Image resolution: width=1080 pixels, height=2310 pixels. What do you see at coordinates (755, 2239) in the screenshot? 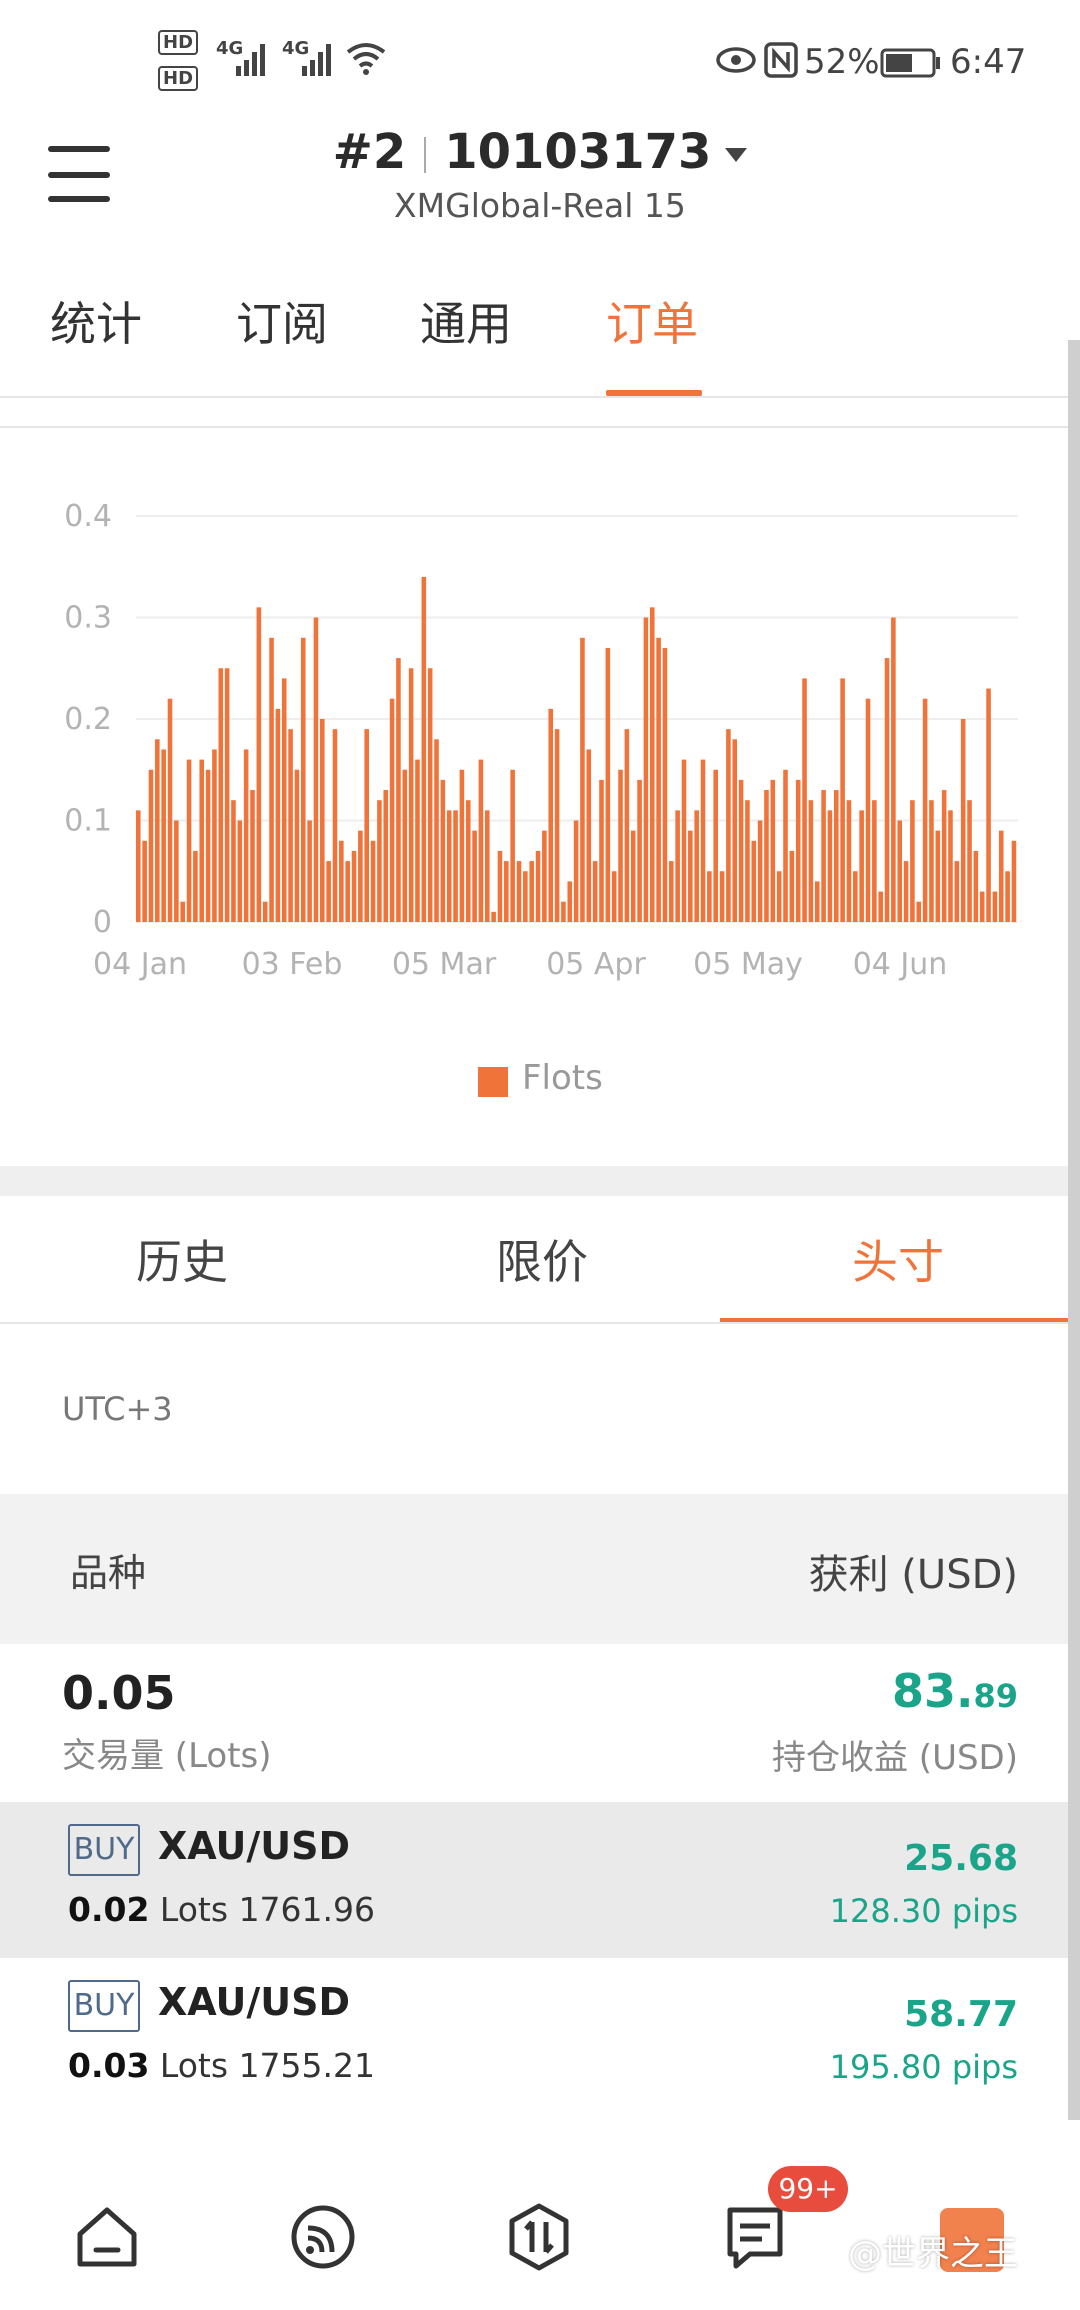
I see `orders-icon` at bounding box center [755, 2239].